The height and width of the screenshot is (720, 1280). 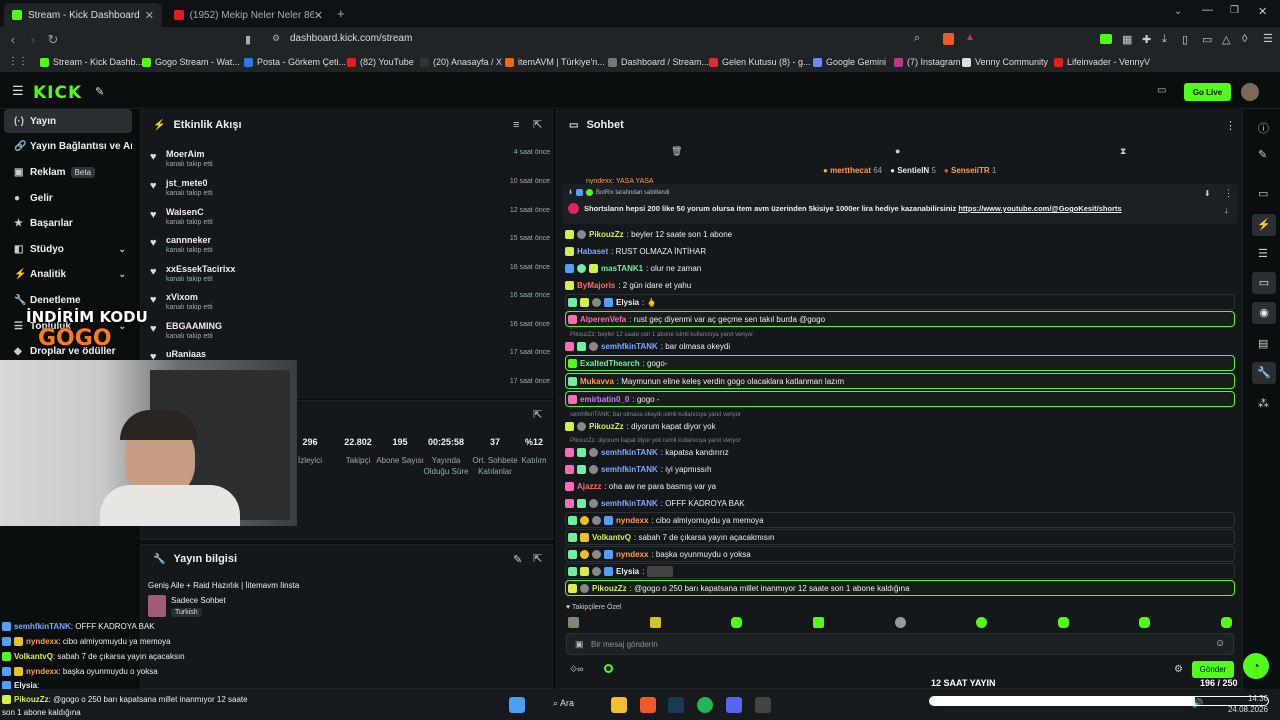 What do you see at coordinates (913, 170) in the screenshot?
I see `top-gifter-2: ● SentielN 5` at bounding box center [913, 170].